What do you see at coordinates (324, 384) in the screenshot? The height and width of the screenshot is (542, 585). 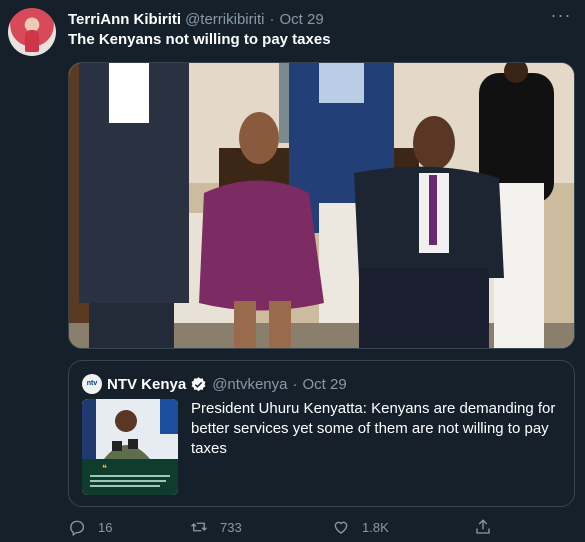 I see `quoted-date: Oct 29` at bounding box center [324, 384].